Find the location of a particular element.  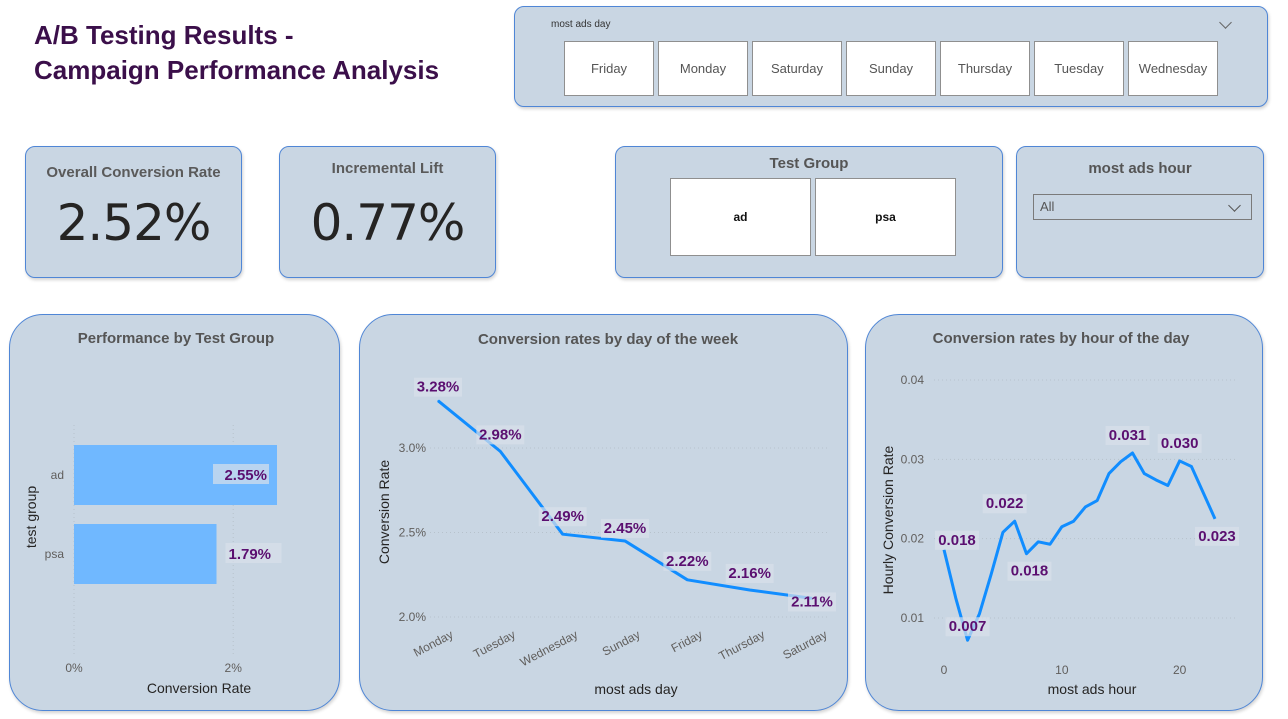

x-tick-label: Saturday is located at coordinates (804, 644).